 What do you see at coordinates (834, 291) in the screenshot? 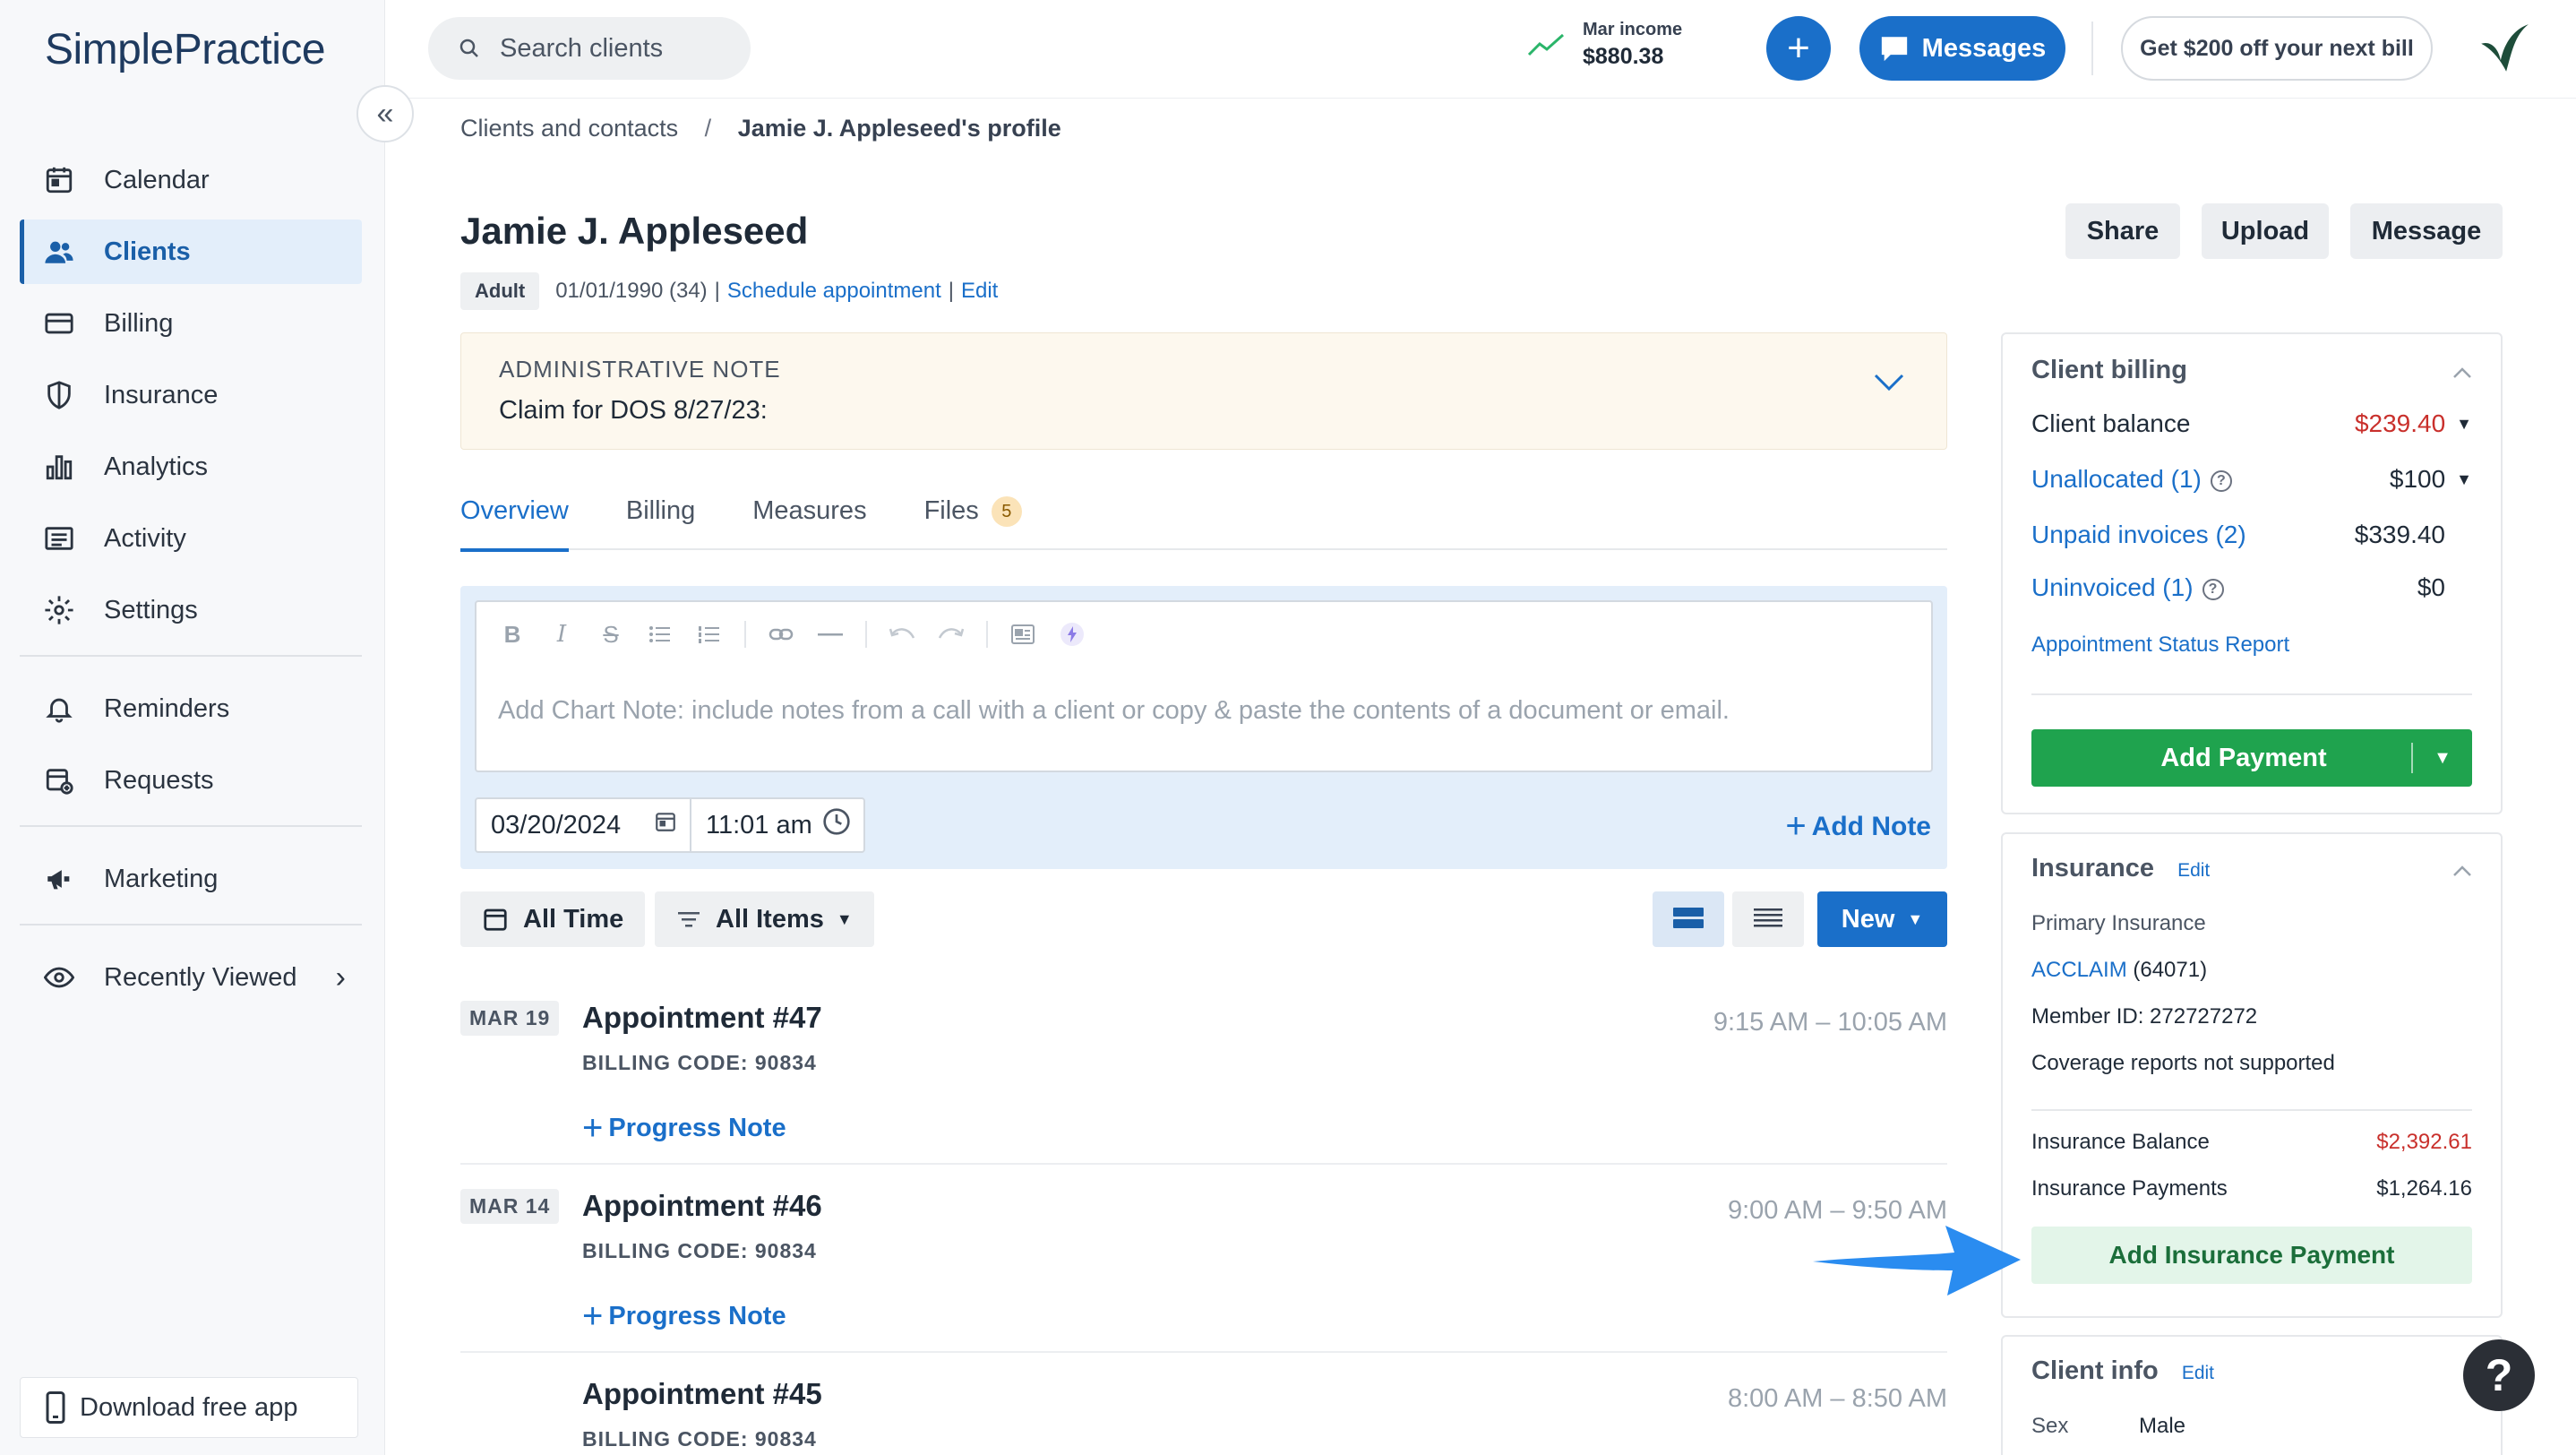
I see `schedule-appointment-link: Schedule appointment` at bounding box center [834, 291].